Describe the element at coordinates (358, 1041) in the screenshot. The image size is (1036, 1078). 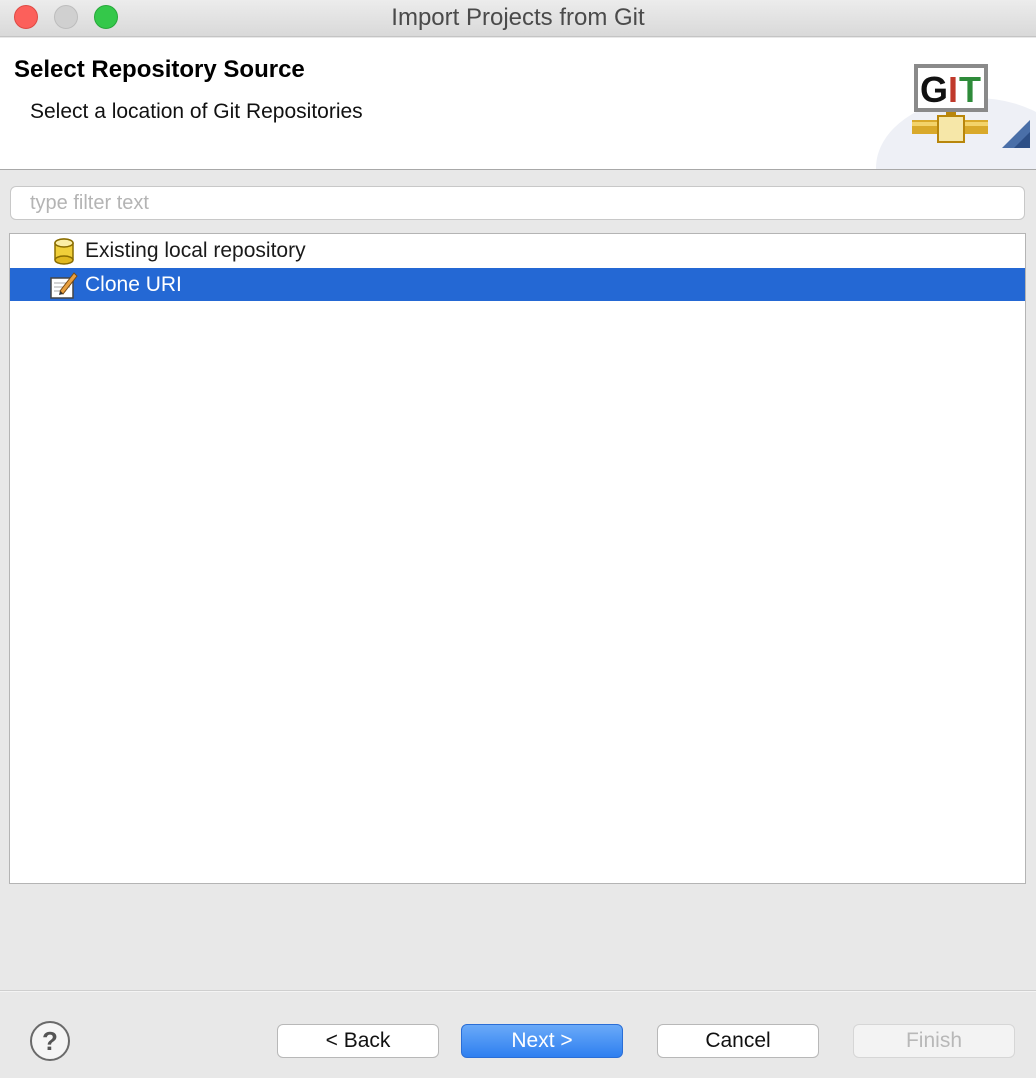
I see `back-button: < Back` at that location.